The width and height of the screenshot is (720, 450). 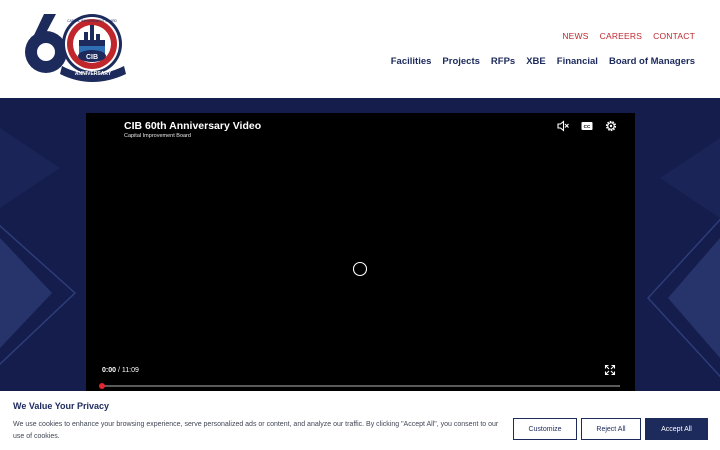 I want to click on video-progress-bar, so click(x=359, y=386).